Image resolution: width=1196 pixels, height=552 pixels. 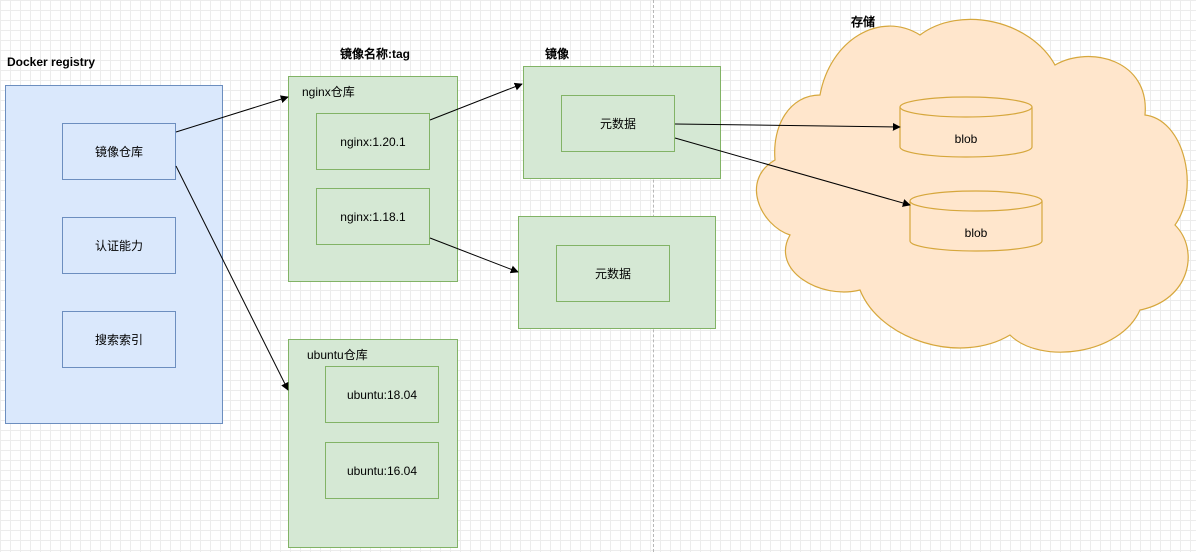 What do you see at coordinates (232, 114) in the screenshot?
I see `arrow-repo-to-nginx` at bounding box center [232, 114].